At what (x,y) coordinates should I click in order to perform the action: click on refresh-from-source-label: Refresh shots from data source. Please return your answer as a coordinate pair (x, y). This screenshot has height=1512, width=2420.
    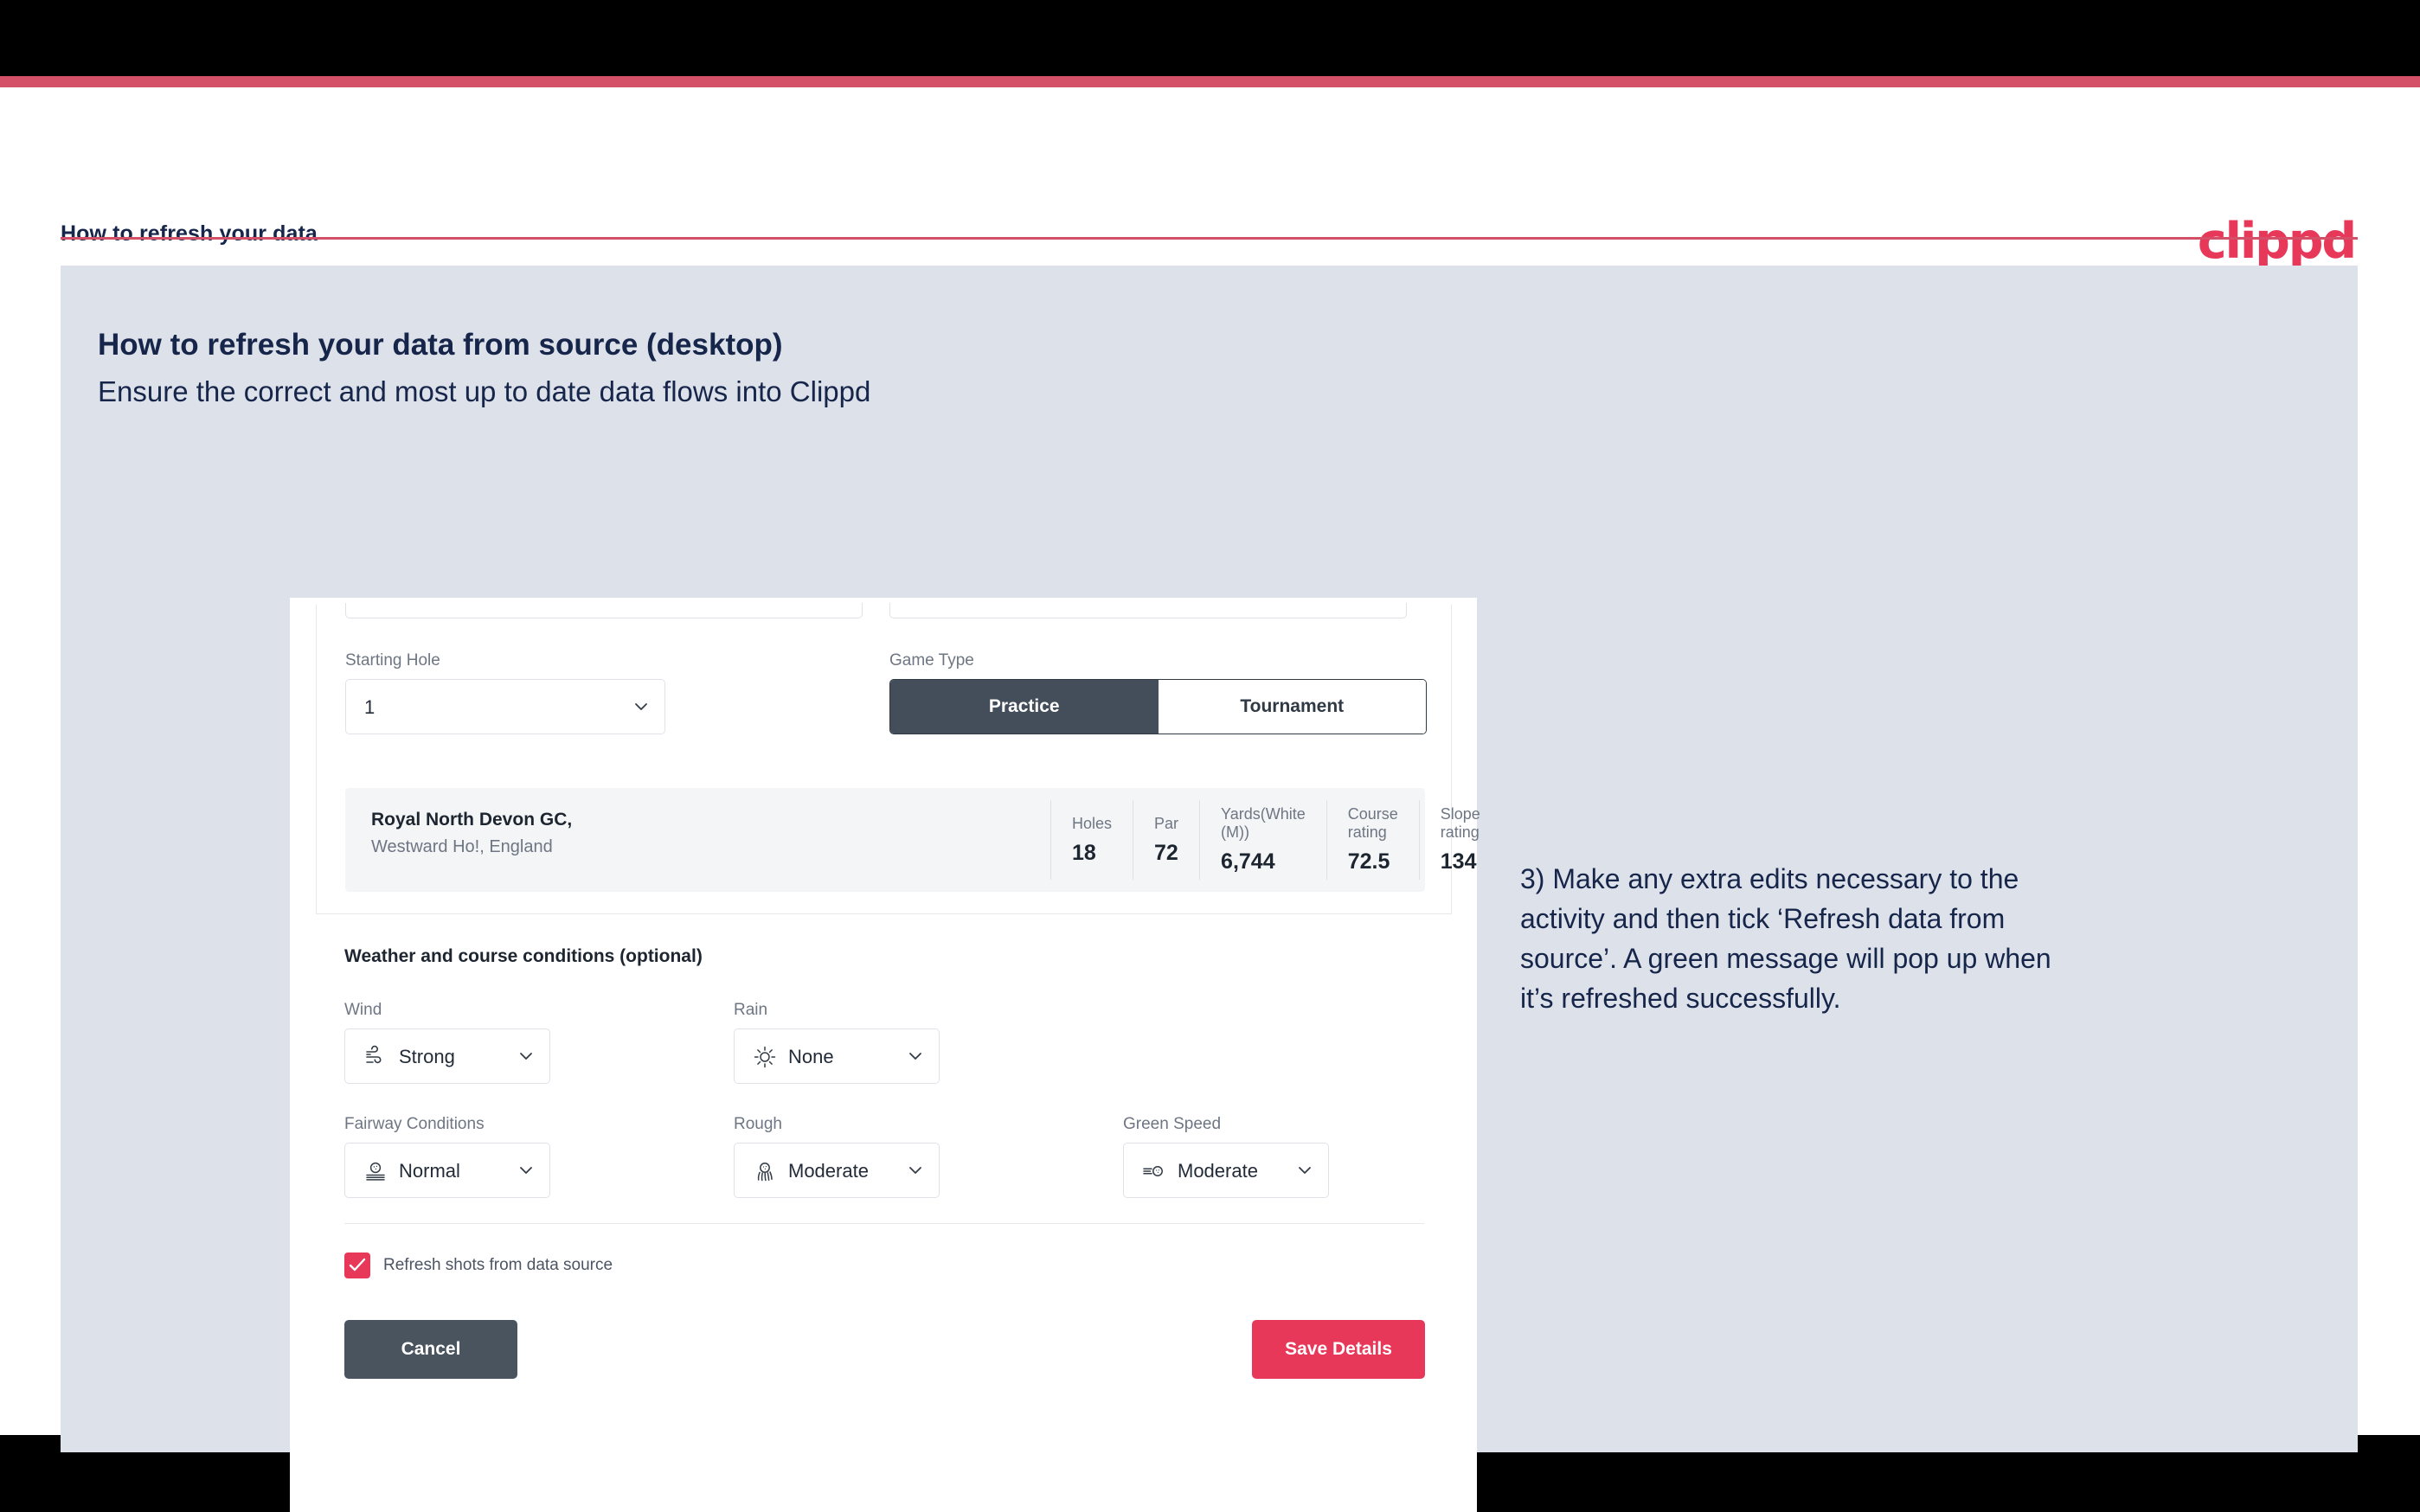
    Looking at the image, I should click on (498, 1265).